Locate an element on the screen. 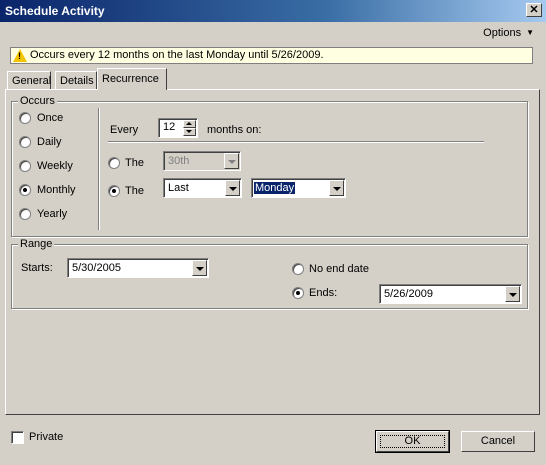  chevron-down-icon: ▼ is located at coordinates (530, 32).